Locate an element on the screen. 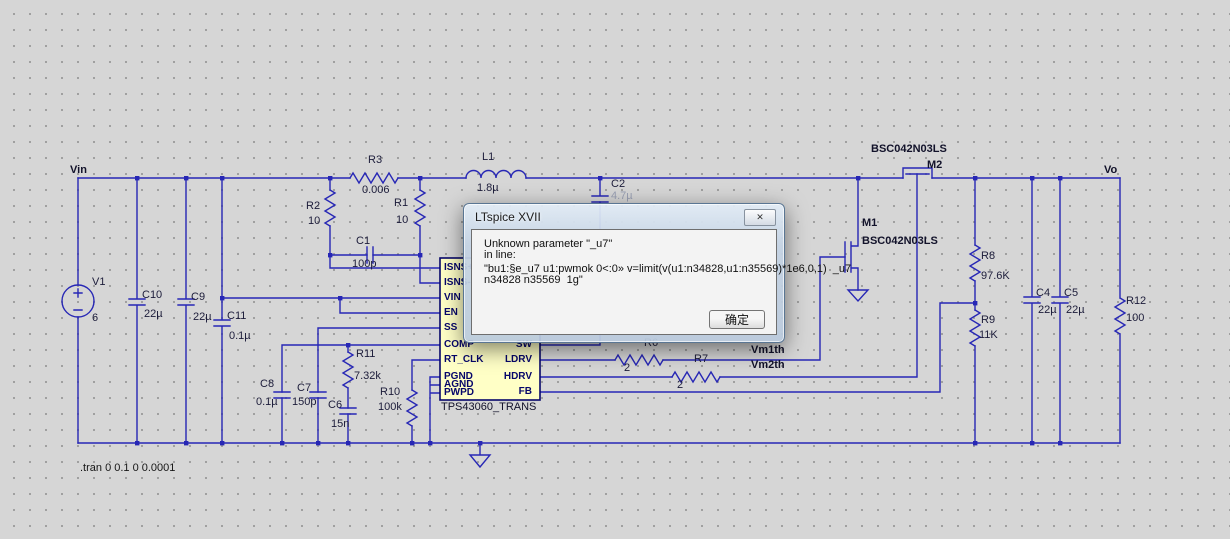 The image size is (1230, 539). component-name-r3: R3 is located at coordinates (375, 160).